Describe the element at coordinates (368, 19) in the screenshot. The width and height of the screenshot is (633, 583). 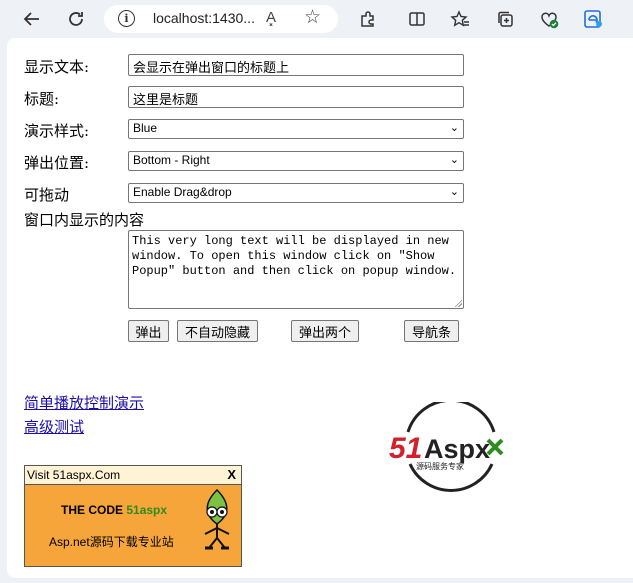
I see `extensions-icon` at that location.